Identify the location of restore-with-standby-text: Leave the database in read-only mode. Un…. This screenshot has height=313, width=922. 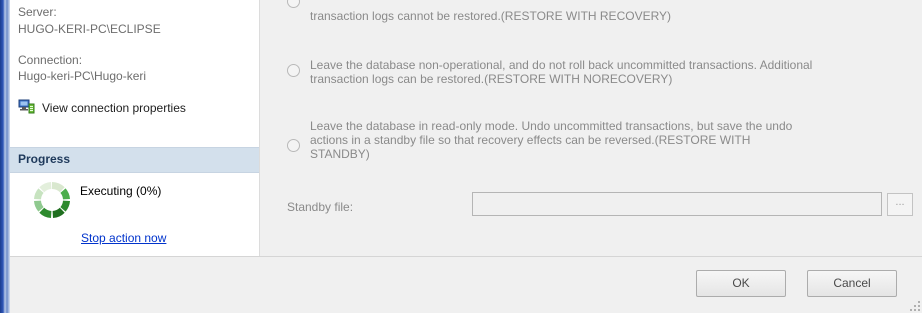
(551, 140).